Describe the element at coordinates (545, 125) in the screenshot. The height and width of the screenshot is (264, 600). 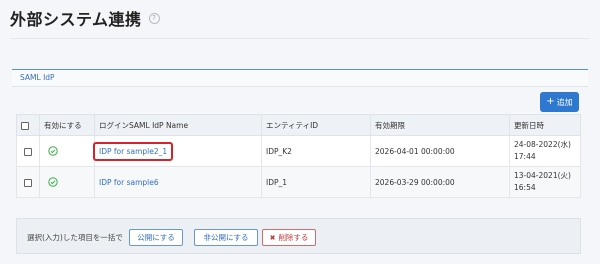
I see `column-header-updated: 更新日時` at that location.